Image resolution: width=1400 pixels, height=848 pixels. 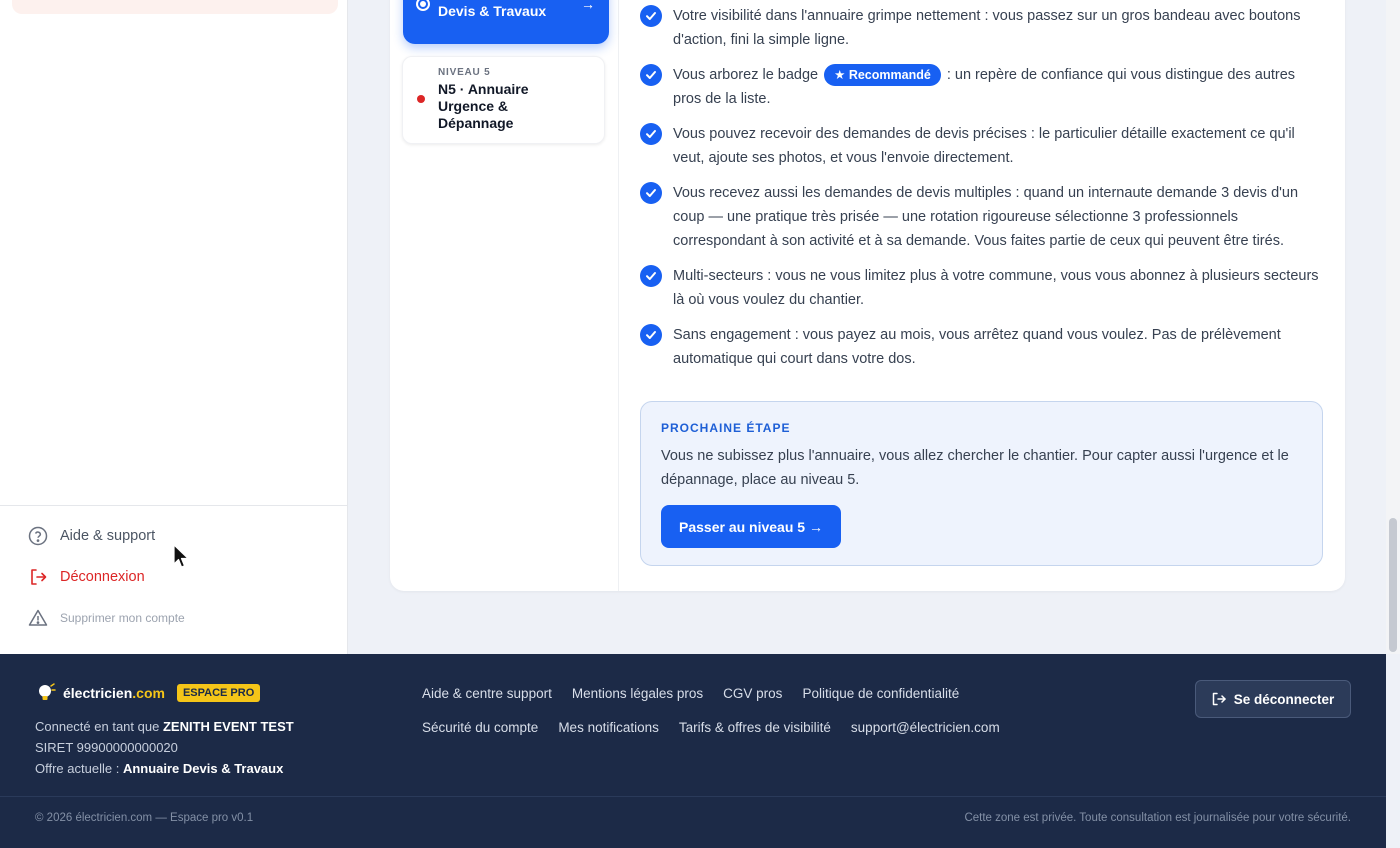 What do you see at coordinates (423, 5) in the screenshot?
I see `level-selected-radio` at bounding box center [423, 5].